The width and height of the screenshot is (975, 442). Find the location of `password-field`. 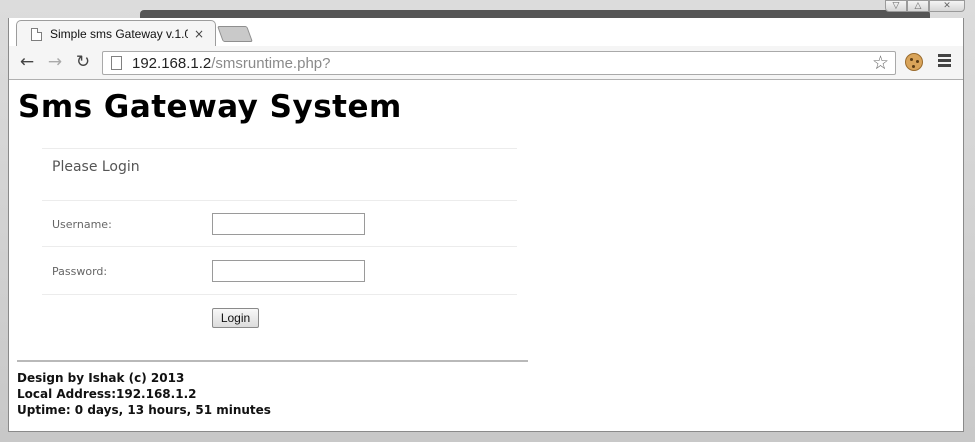

password-field is located at coordinates (288, 271).